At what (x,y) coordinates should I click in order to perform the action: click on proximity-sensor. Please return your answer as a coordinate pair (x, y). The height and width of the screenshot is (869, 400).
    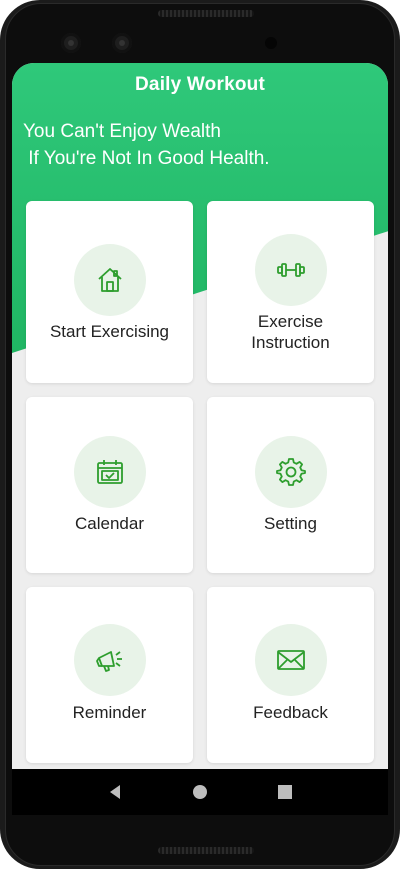
    Looking at the image, I should click on (271, 43).